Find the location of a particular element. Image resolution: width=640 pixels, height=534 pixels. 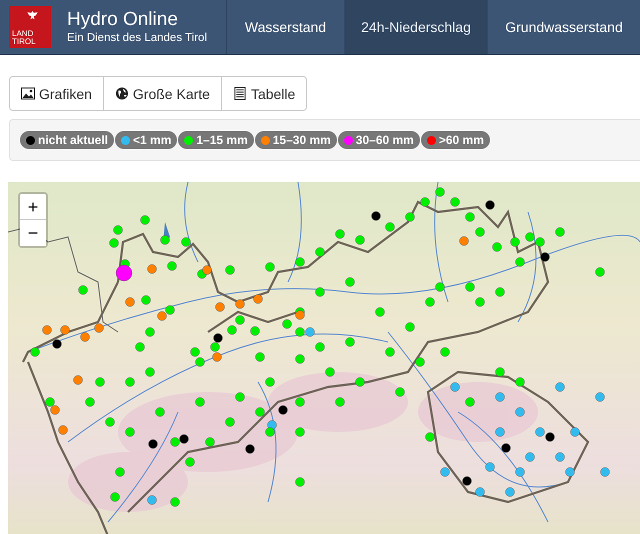

nav-tab: 24h-Niederschlag is located at coordinates (416, 27).